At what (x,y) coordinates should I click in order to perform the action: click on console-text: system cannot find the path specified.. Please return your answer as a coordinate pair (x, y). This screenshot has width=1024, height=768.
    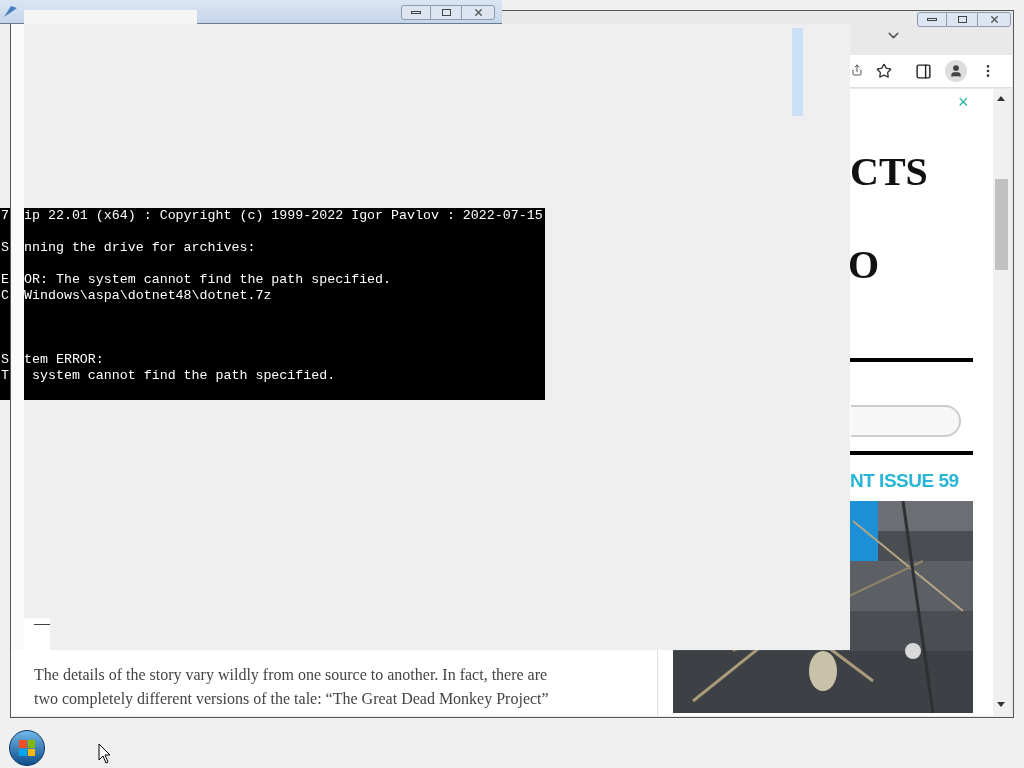
    Looking at the image, I should click on (183, 376).